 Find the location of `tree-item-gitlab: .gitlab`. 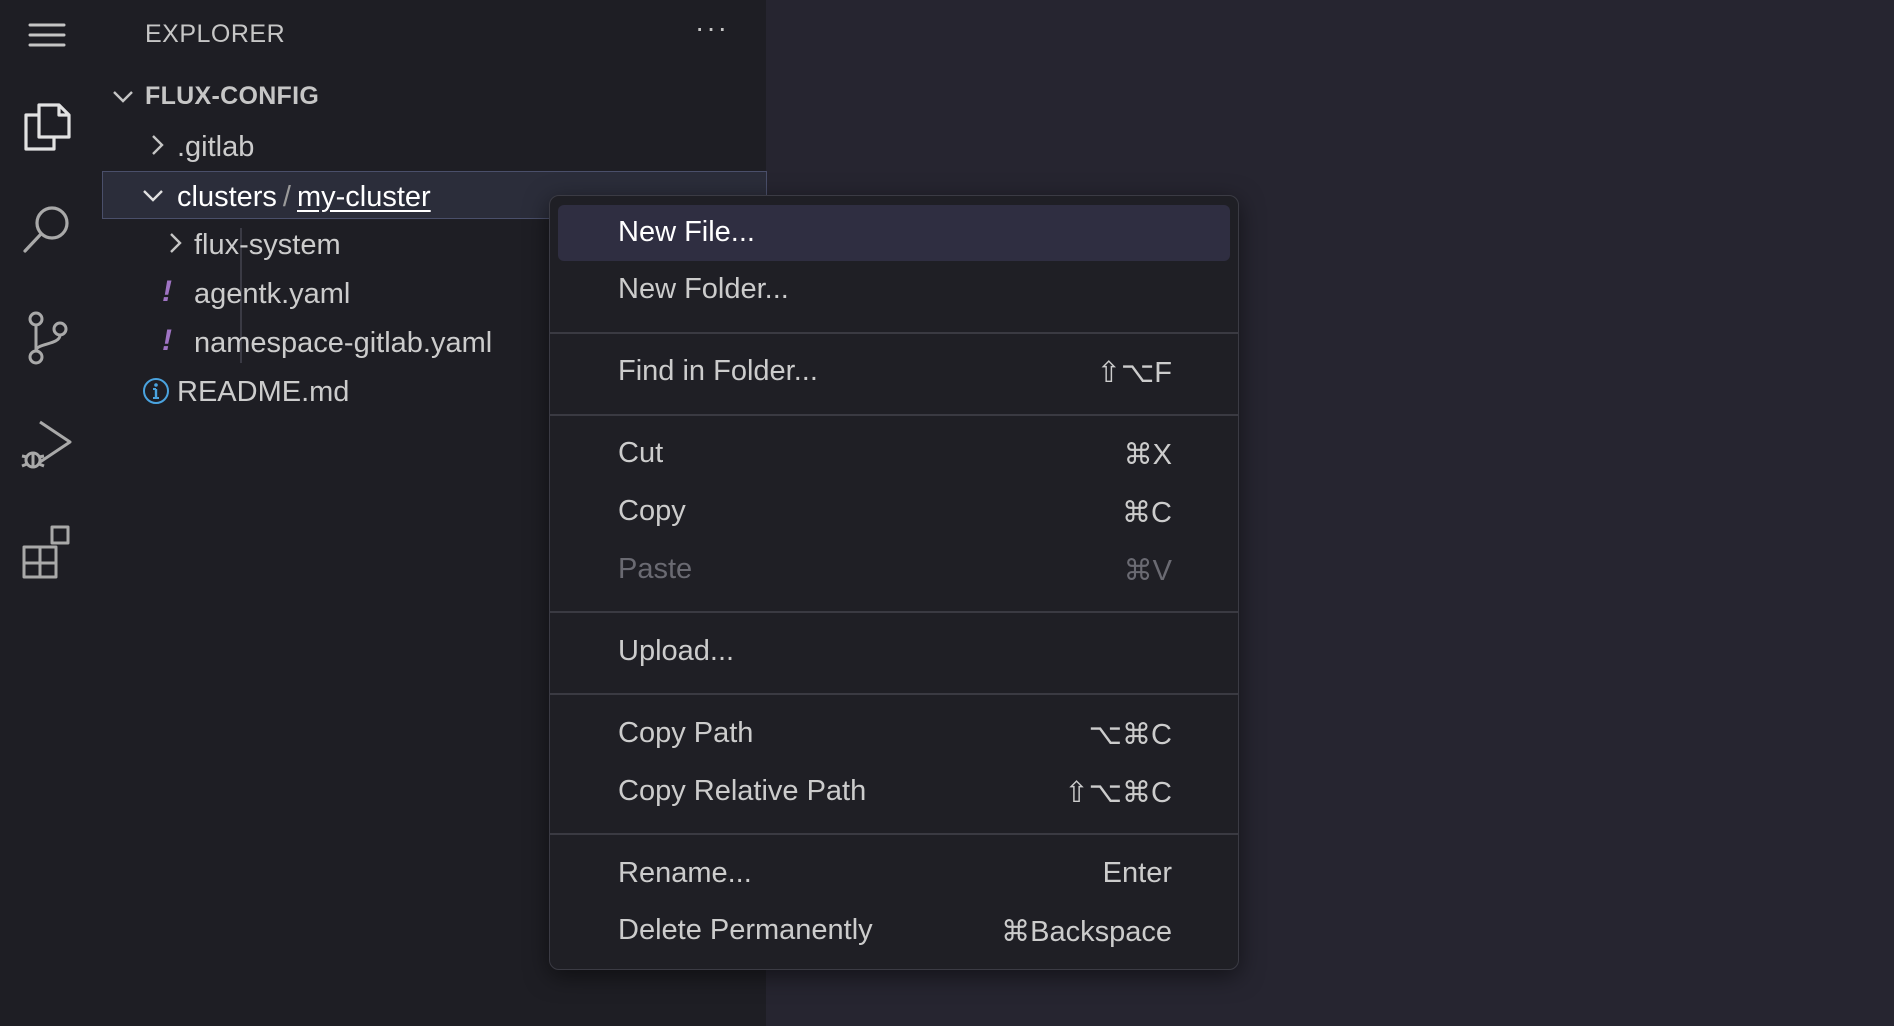

tree-item-gitlab: .gitlab is located at coordinates (431, 145).